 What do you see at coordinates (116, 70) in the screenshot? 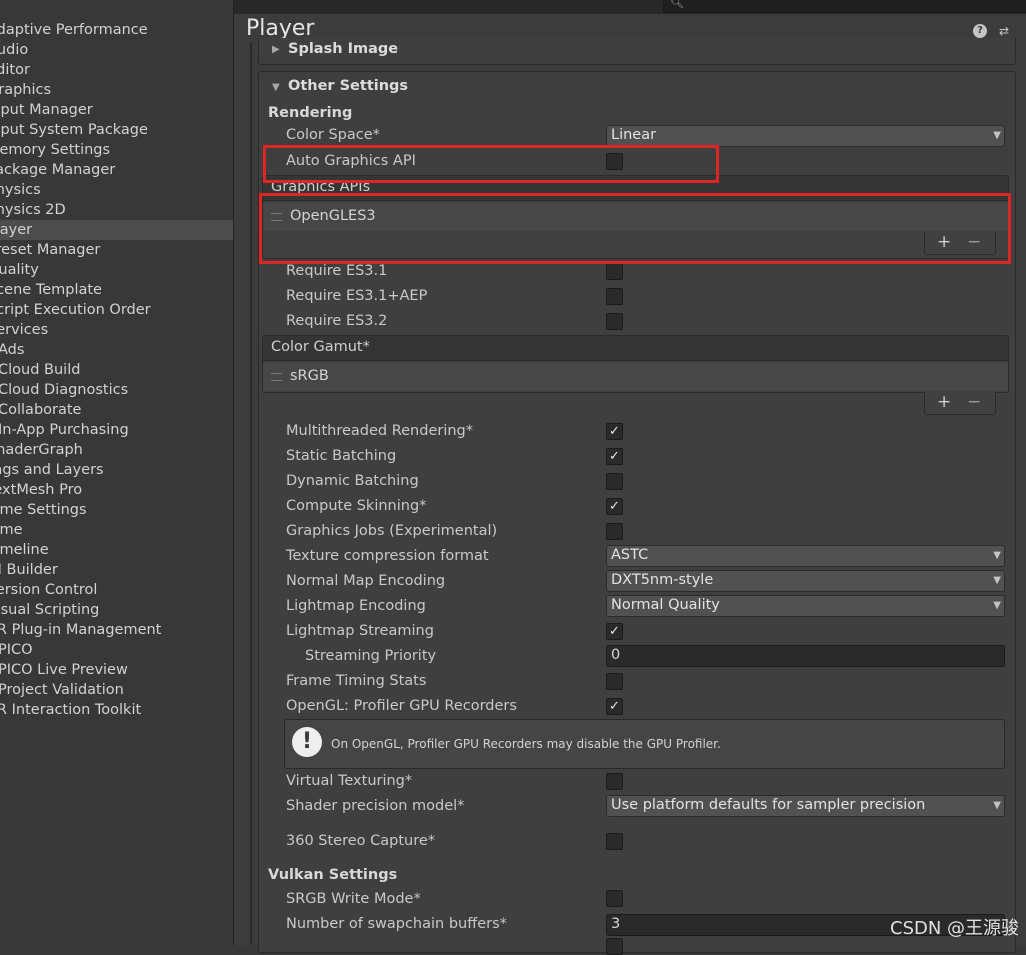
I see `sidebar-item-editor: Editor` at bounding box center [116, 70].